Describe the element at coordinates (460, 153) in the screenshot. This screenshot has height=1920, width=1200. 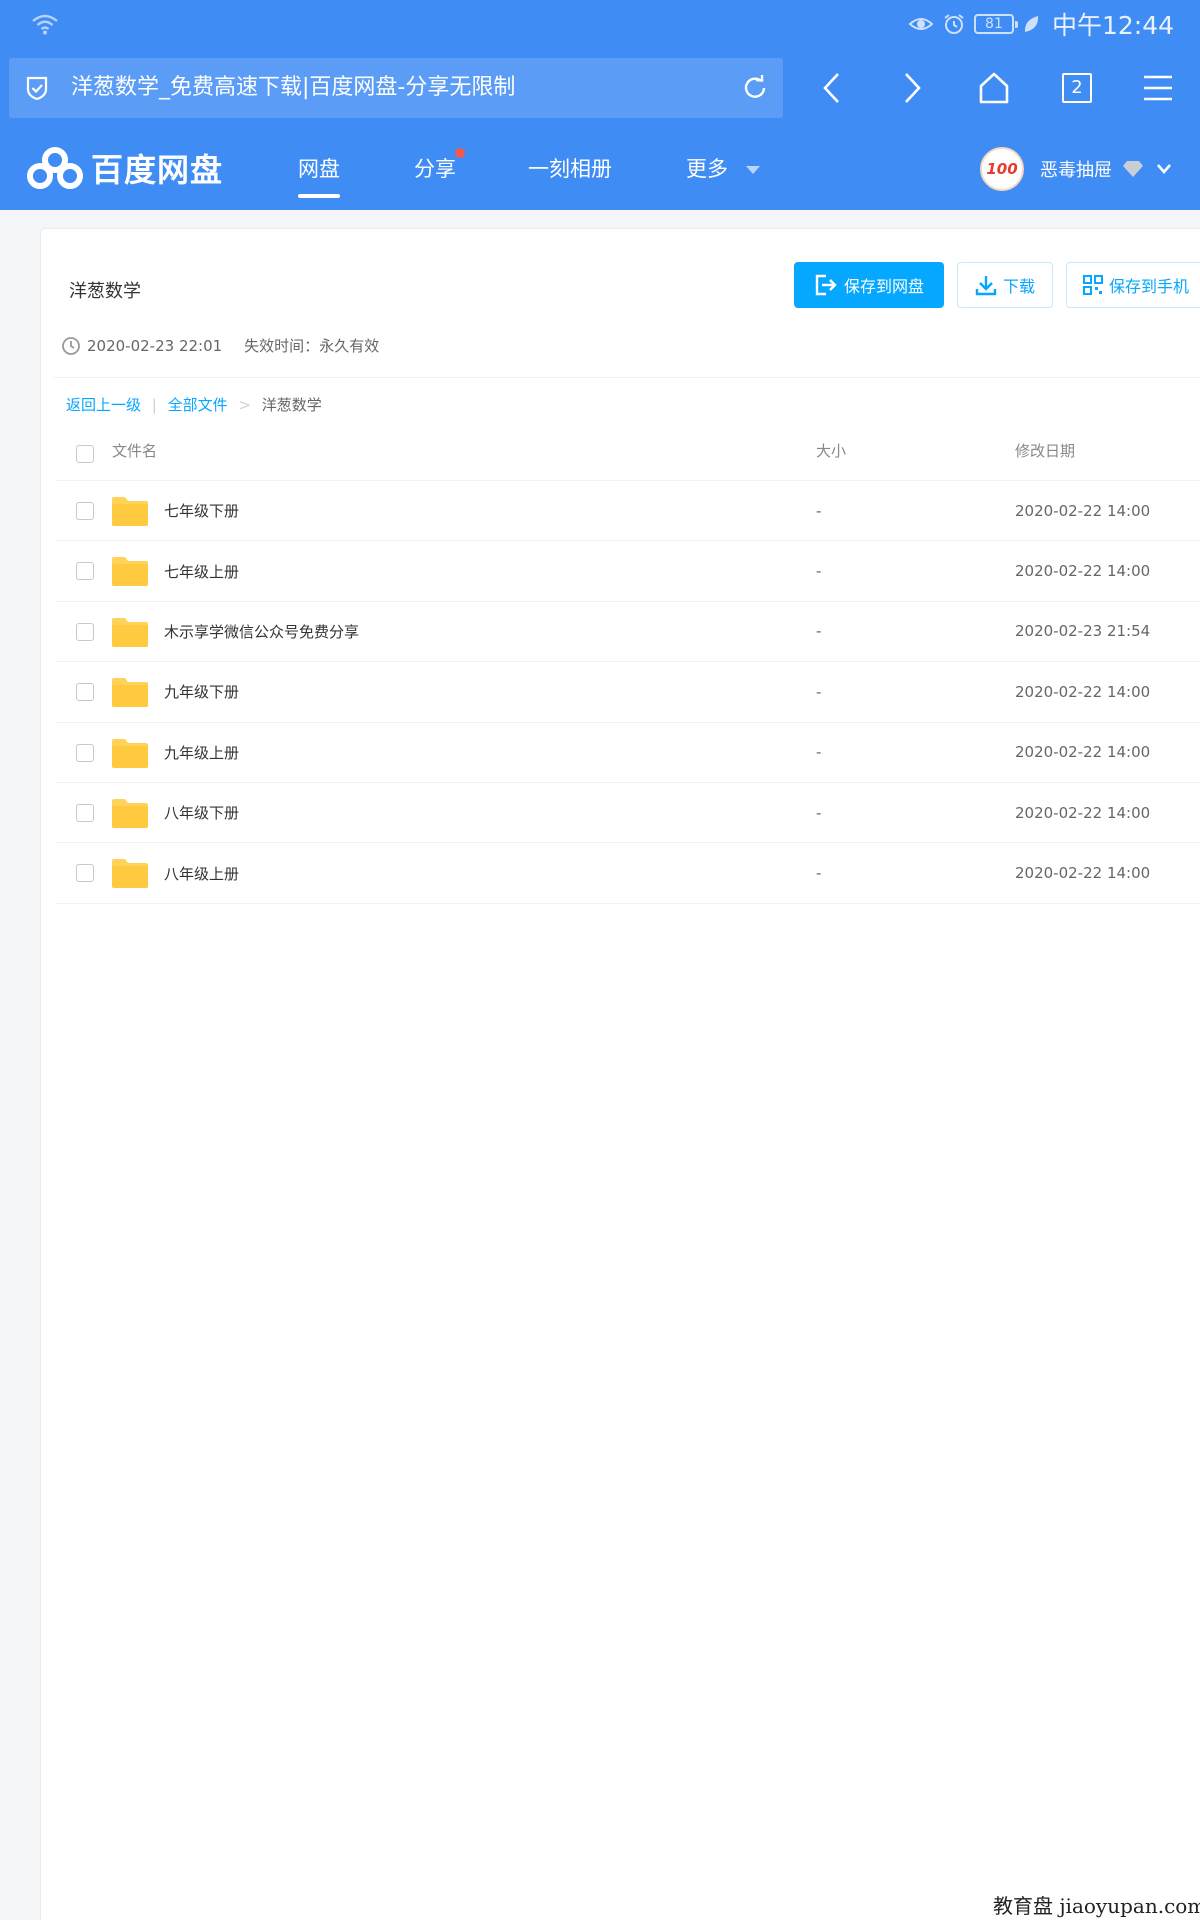
I see `notification-dot` at that location.